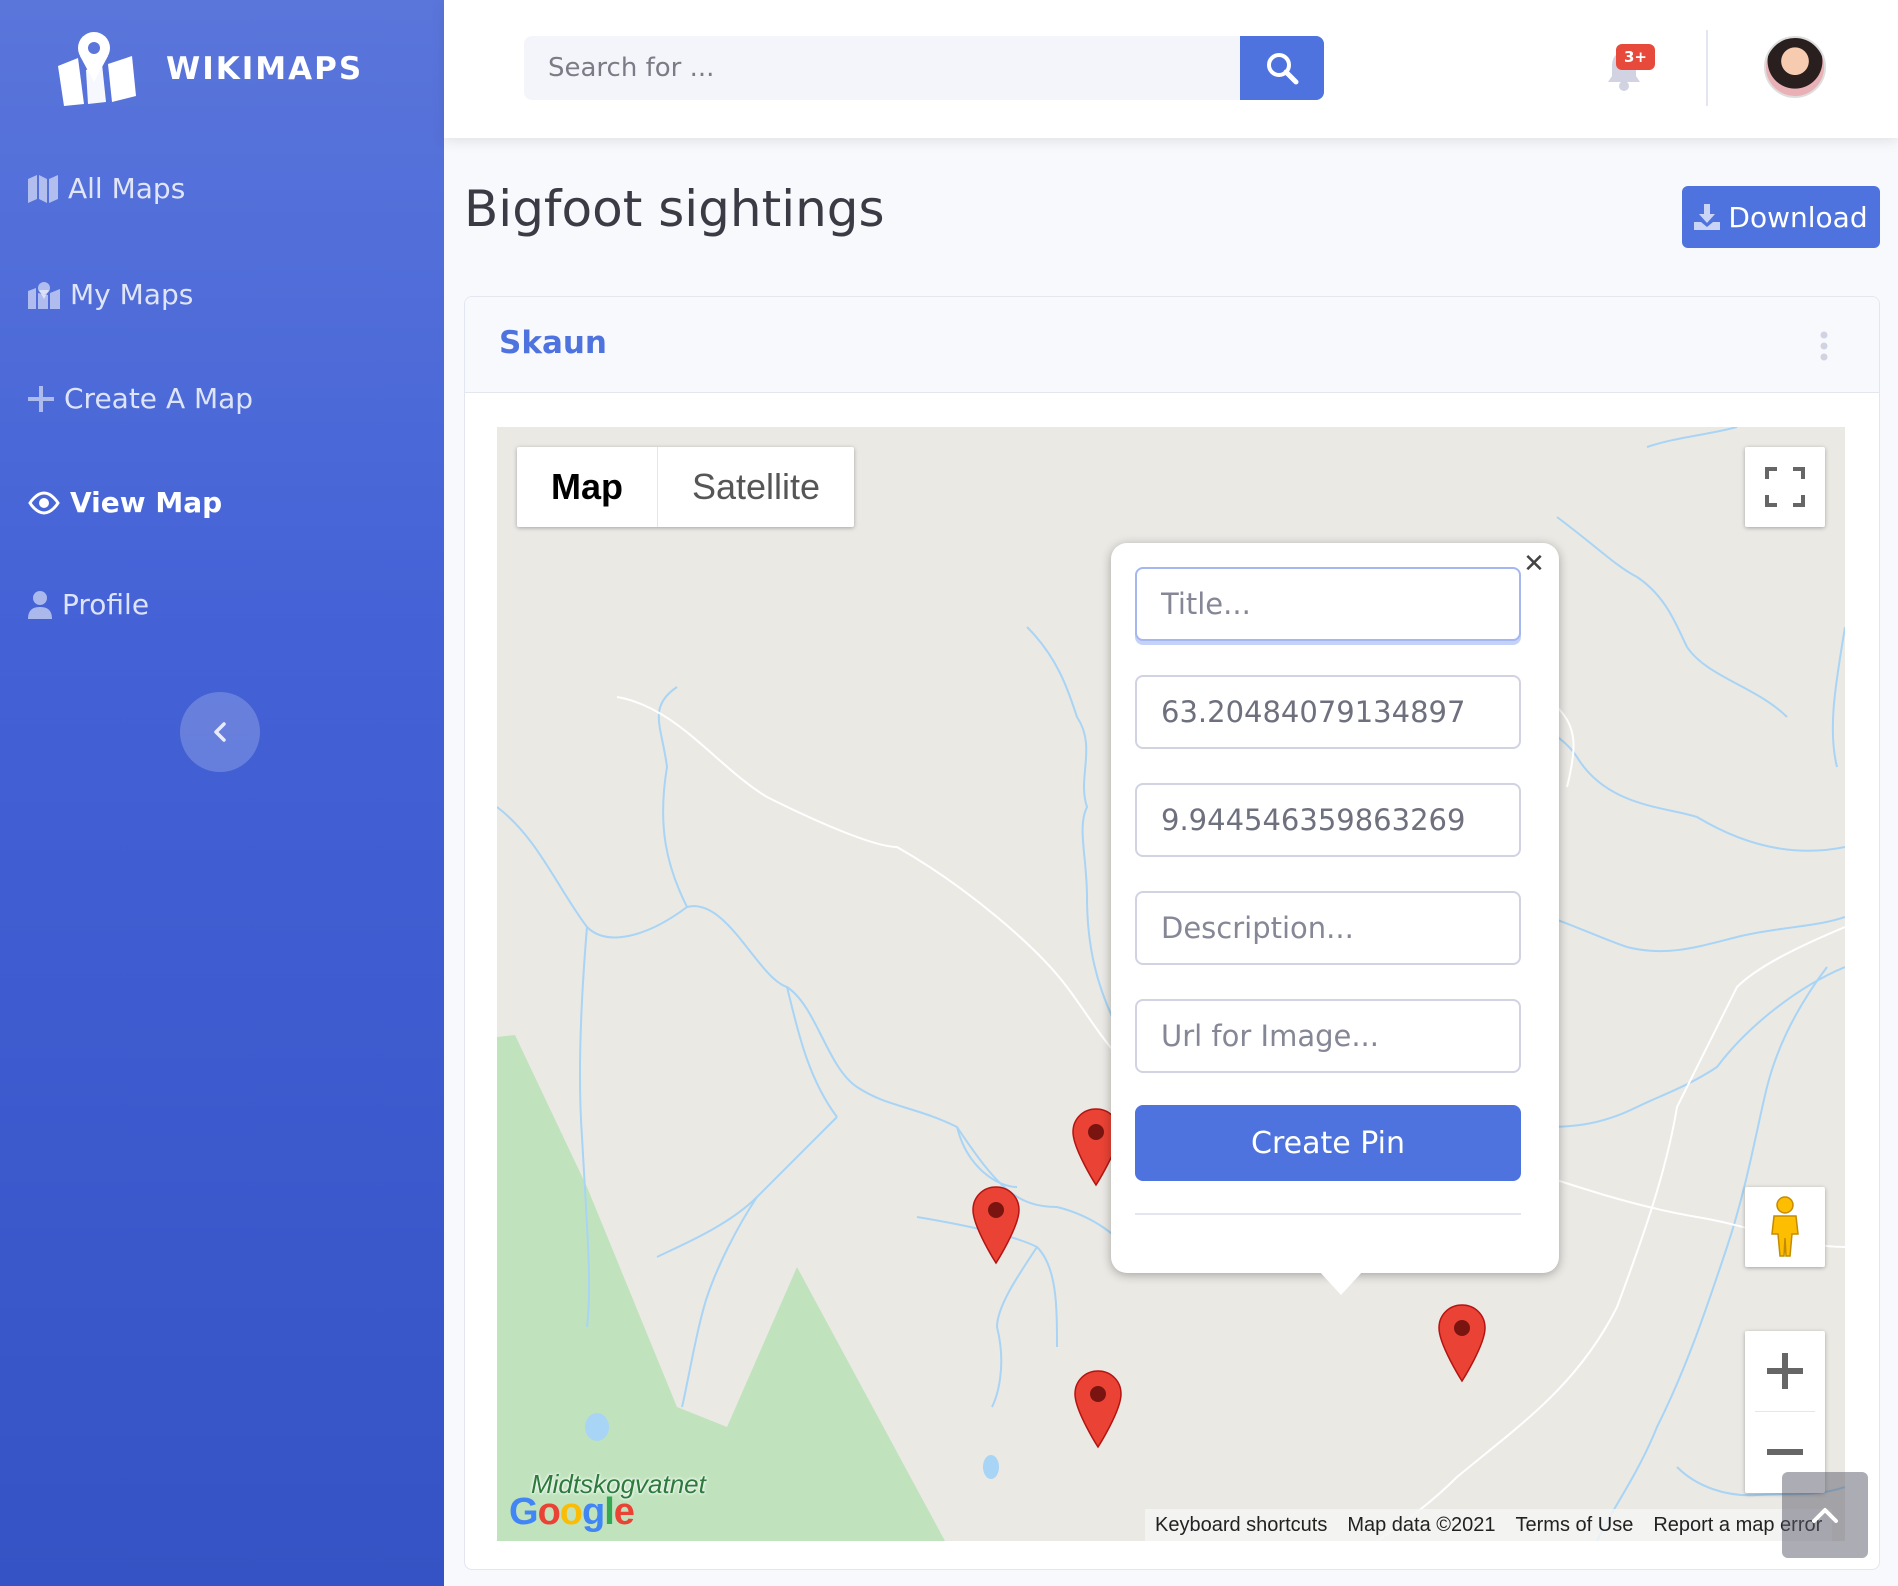 The width and height of the screenshot is (1898, 1586). Describe the element at coordinates (1785, 1412) in the screenshot. I see `zoom-control` at that location.